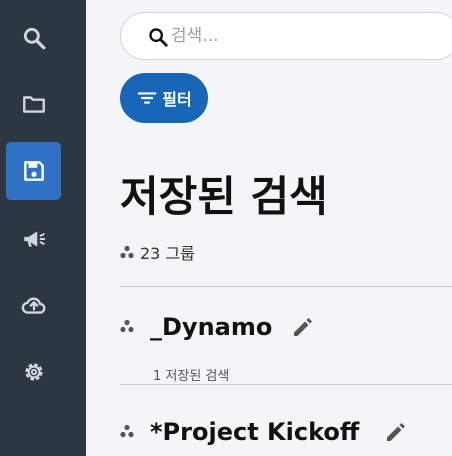 This screenshot has width=452, height=456. Describe the element at coordinates (167, 253) in the screenshot. I see `group-count-label: 23 그룹` at that location.